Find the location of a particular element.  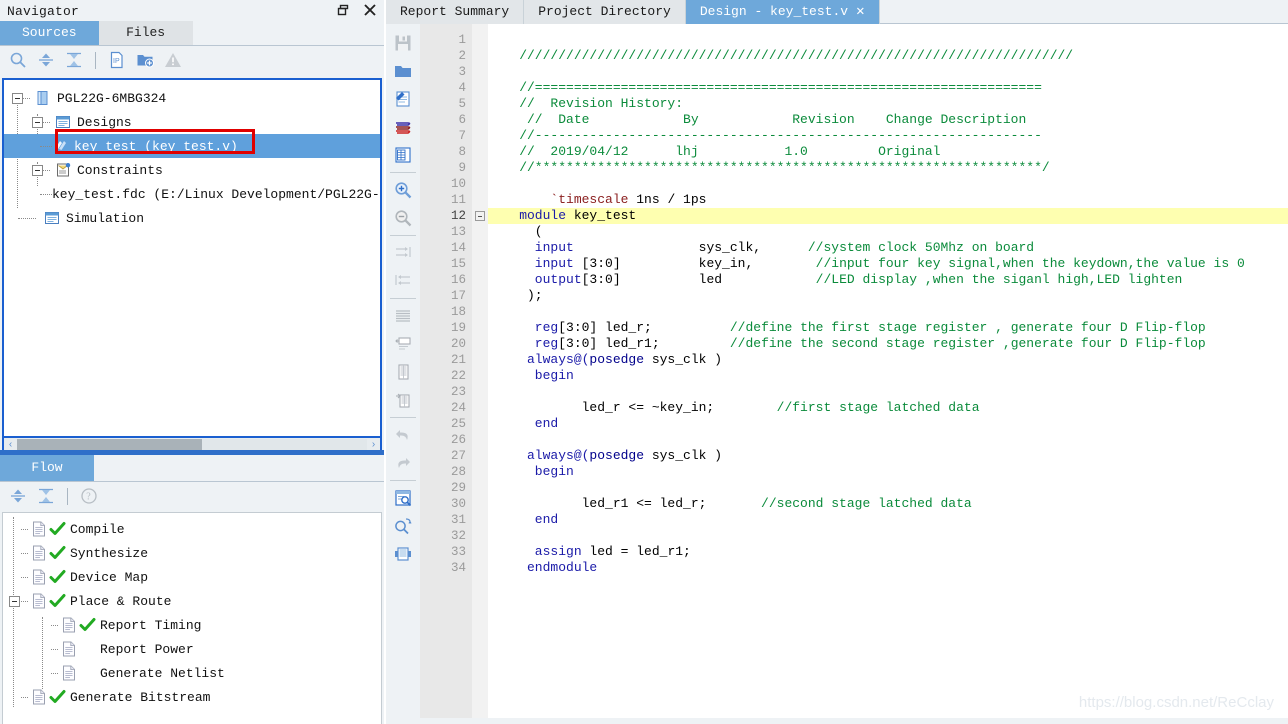

scroll-thumb is located at coordinates (109, 444).